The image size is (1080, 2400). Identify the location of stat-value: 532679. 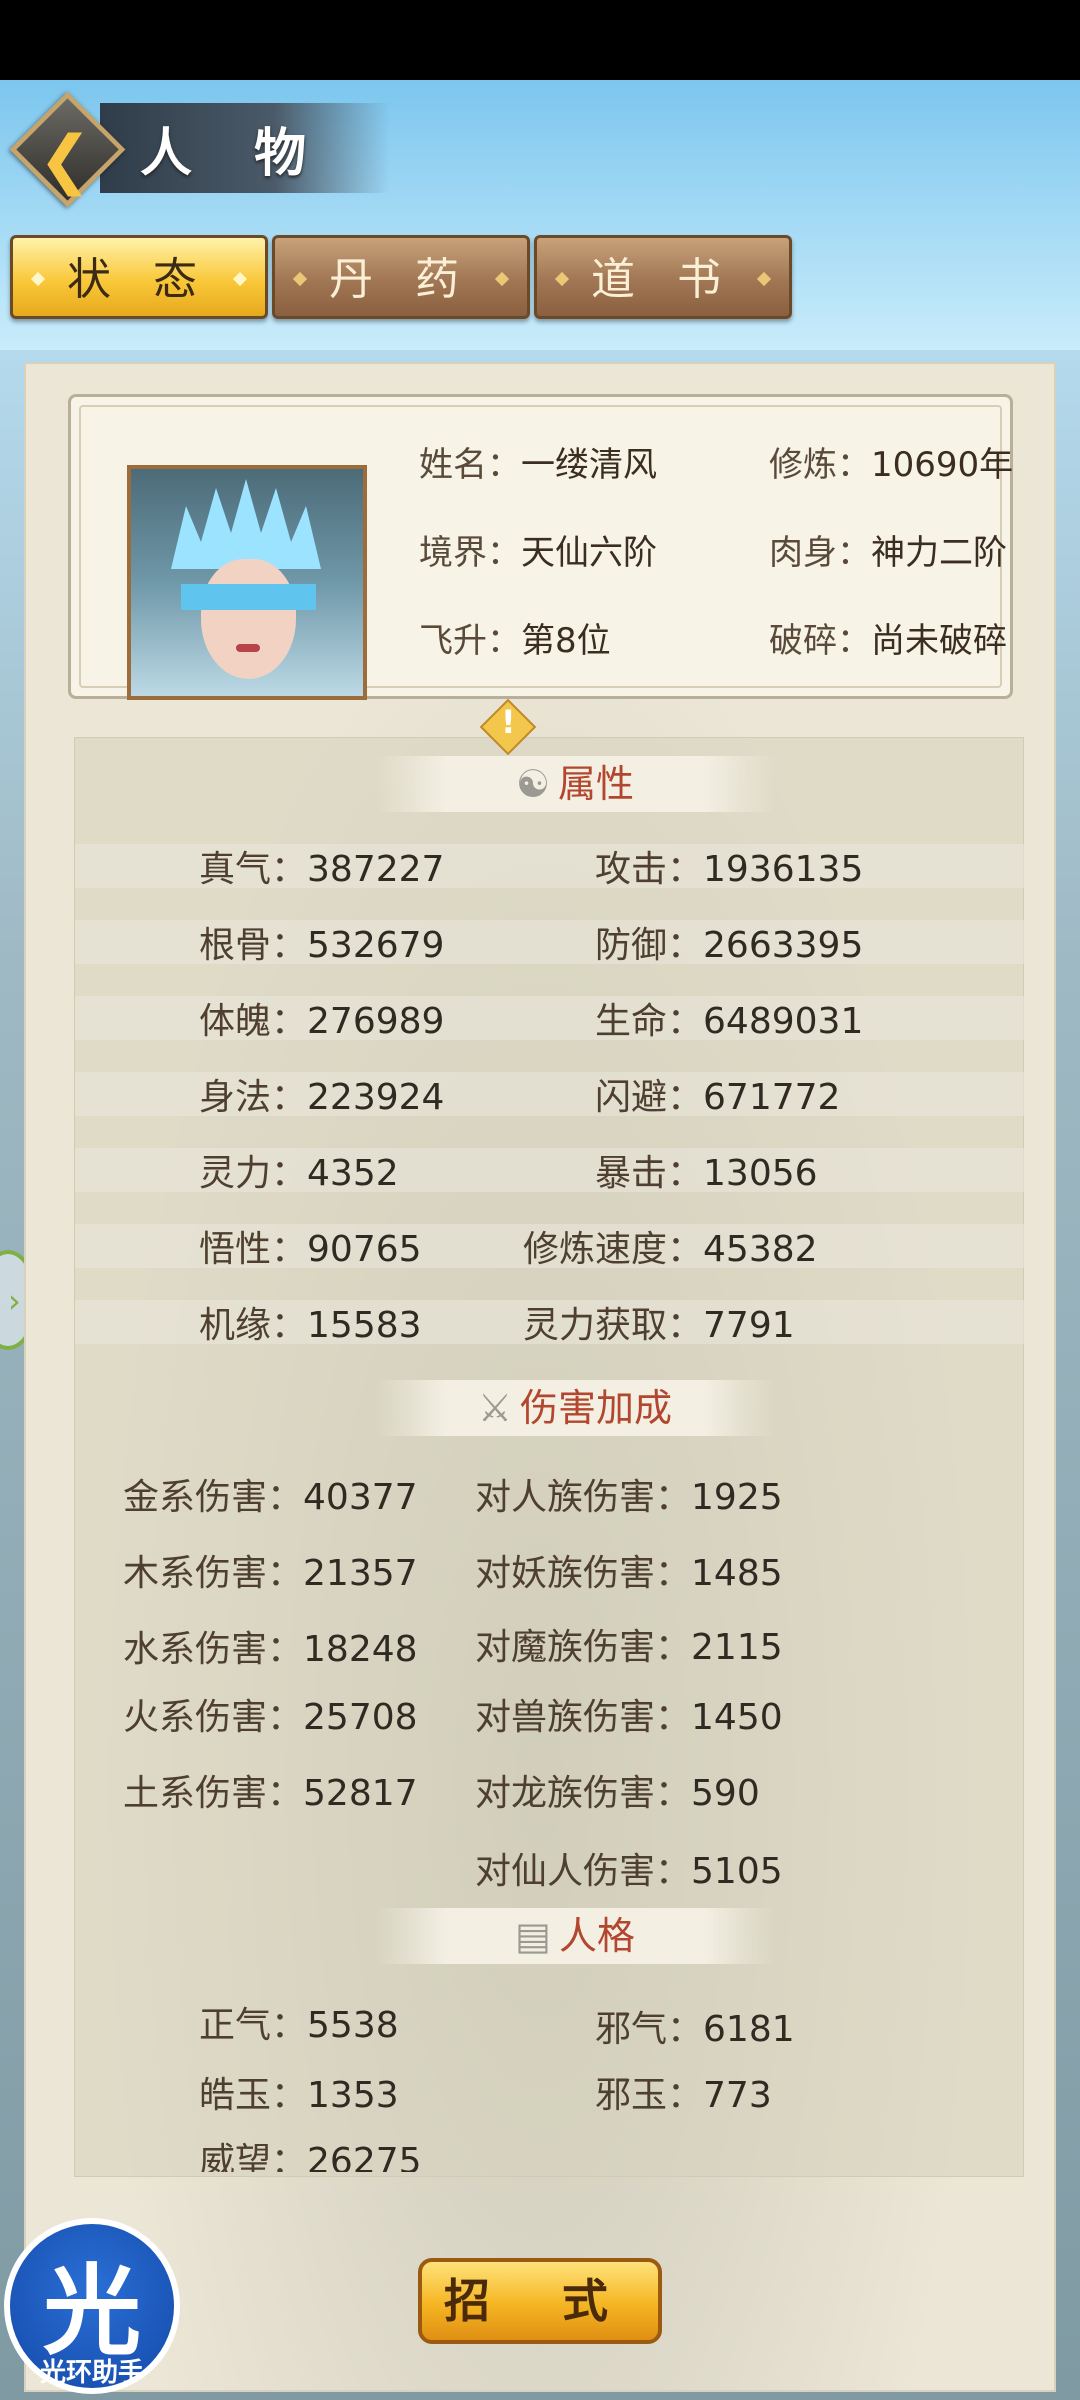
(376, 945).